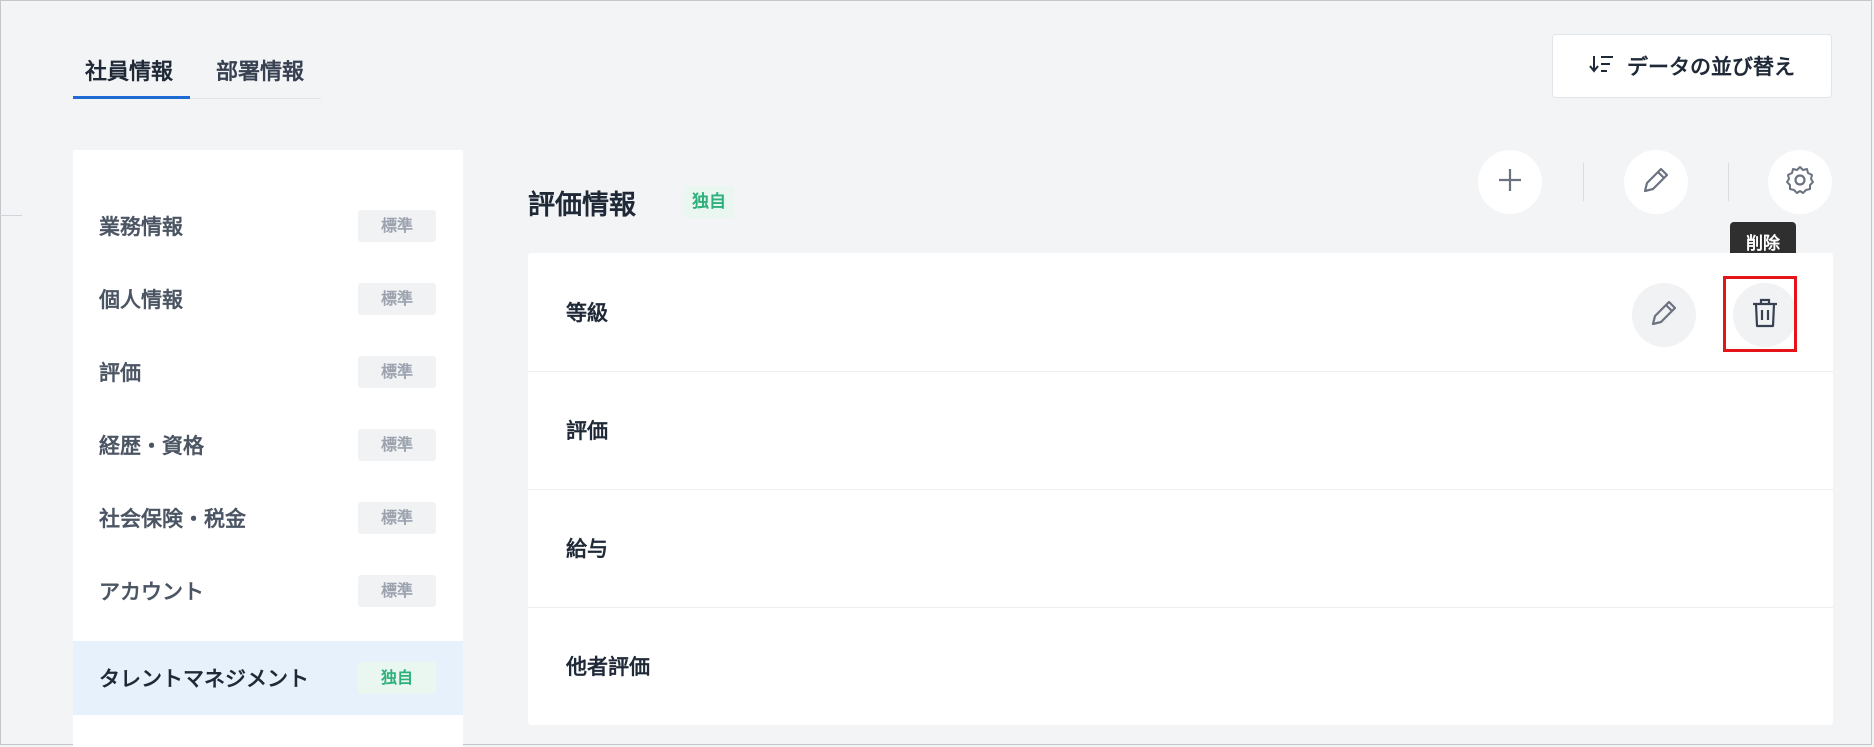 This screenshot has width=1874, height=747. Describe the element at coordinates (268, 371) in the screenshot. I see `sidebar-item-evaluation: 評価 標準` at that location.